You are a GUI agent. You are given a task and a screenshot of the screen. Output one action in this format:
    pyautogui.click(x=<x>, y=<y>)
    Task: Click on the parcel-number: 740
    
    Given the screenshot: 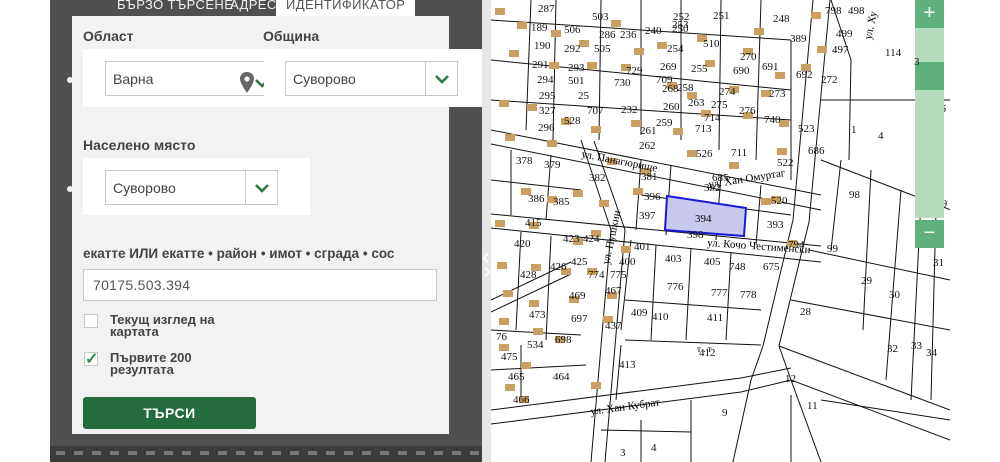 What is the action you would take?
    pyautogui.click(x=772, y=120)
    